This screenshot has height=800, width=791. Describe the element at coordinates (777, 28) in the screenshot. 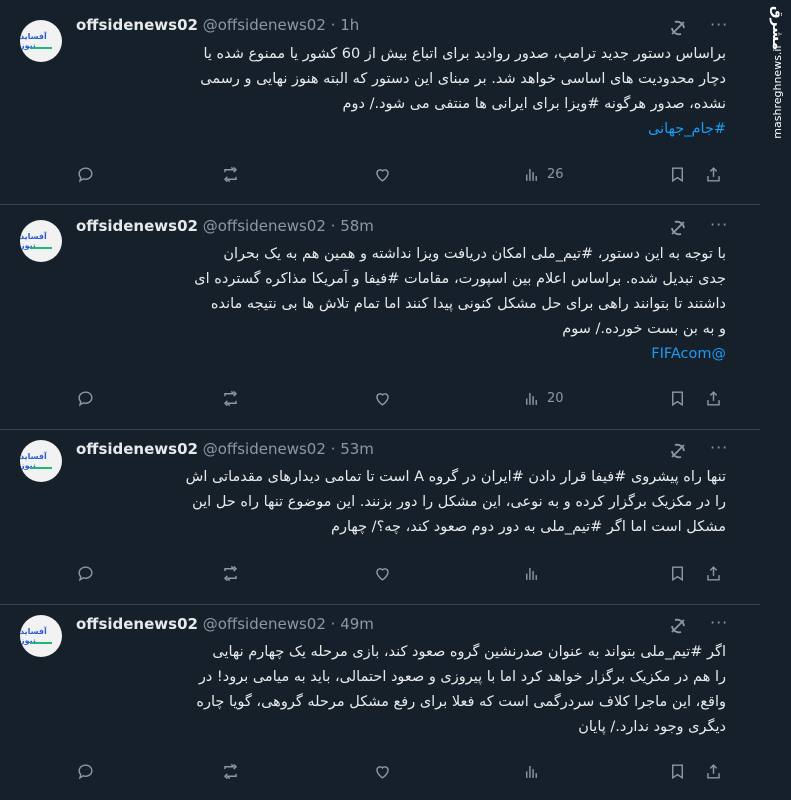

I see `watermark-logo: مشرق` at that location.